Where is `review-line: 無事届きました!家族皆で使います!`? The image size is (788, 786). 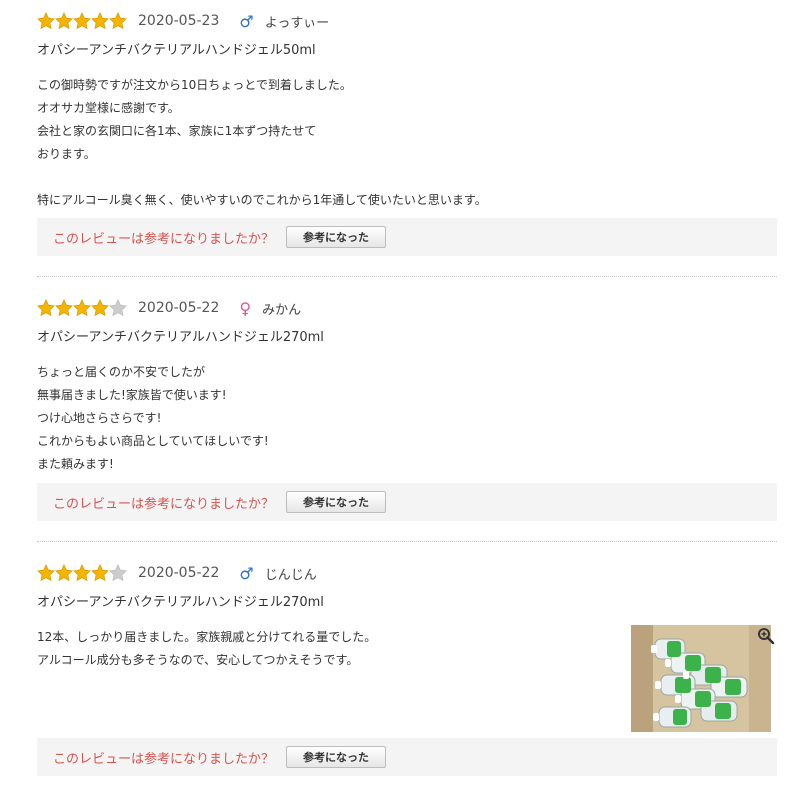 review-line: 無事届きました!家族皆で使います! is located at coordinates (132, 395).